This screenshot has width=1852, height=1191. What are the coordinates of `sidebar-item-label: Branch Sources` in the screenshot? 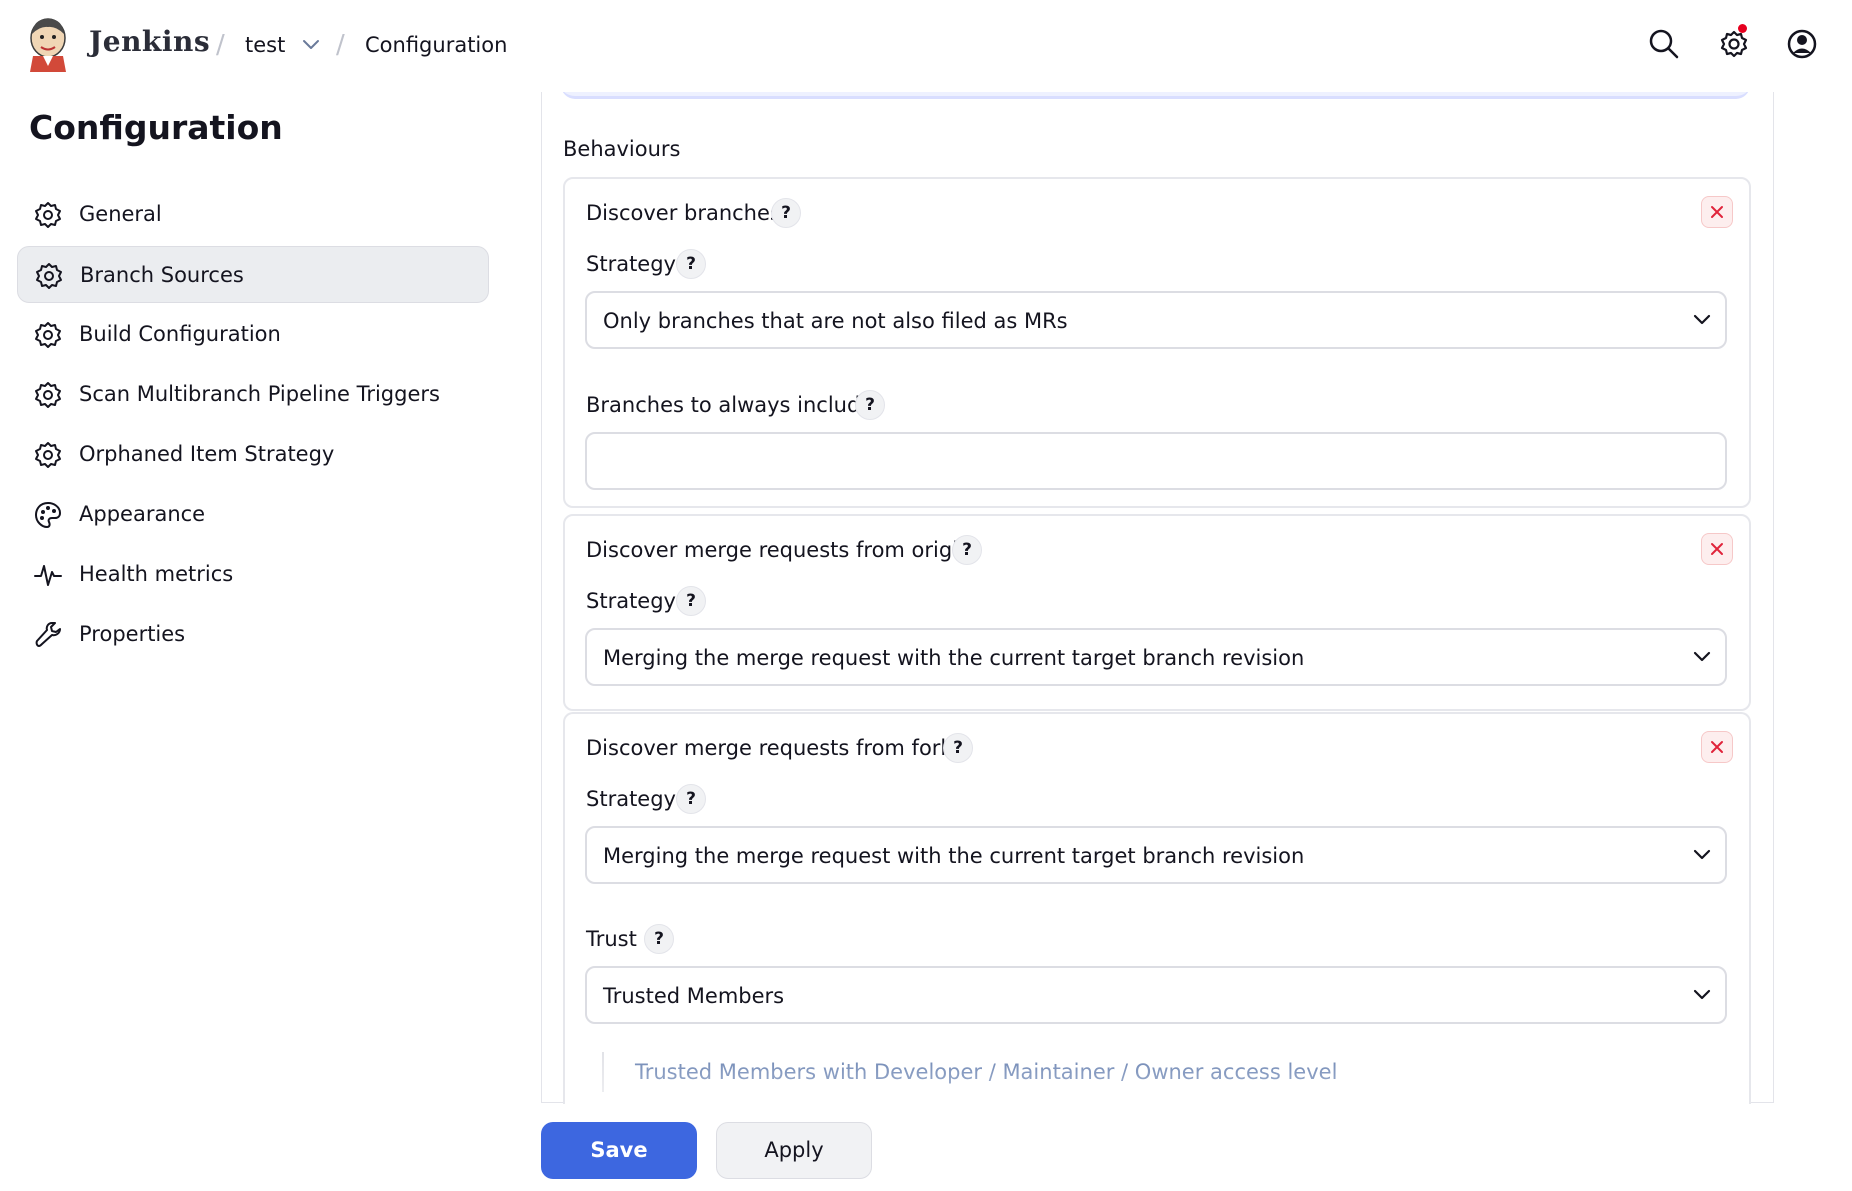 It's located at (162, 275).